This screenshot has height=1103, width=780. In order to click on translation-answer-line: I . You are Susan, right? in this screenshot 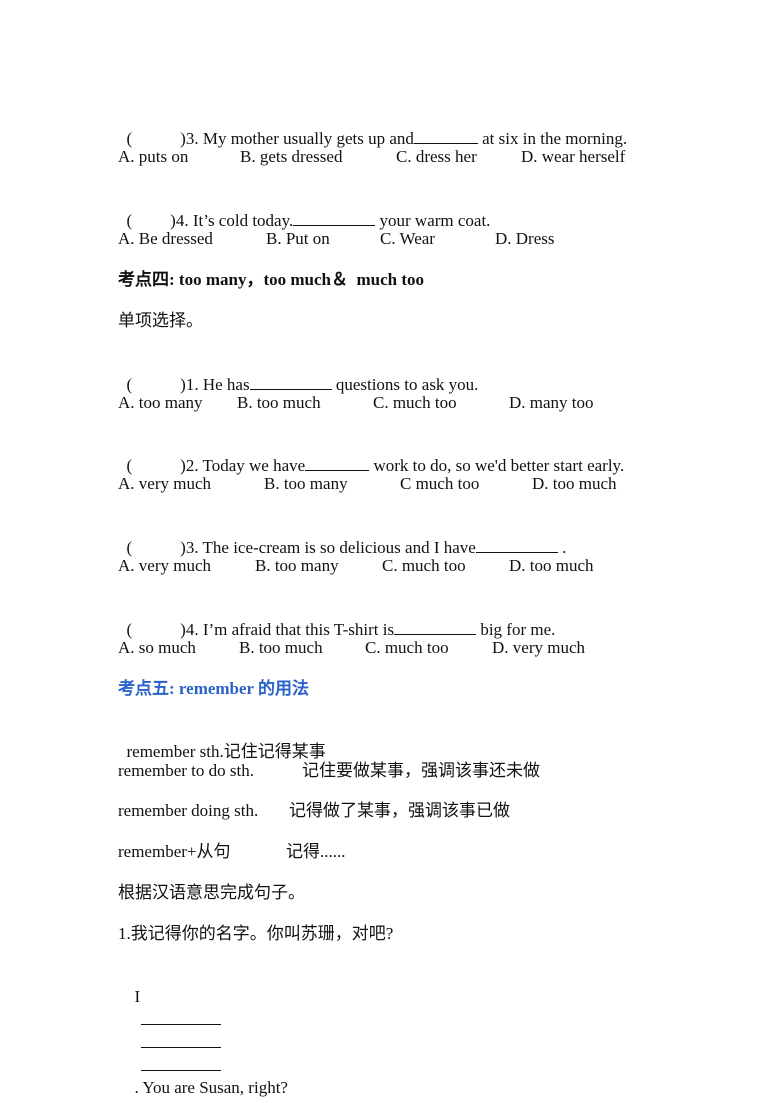, I will do `click(207, 1031)`.